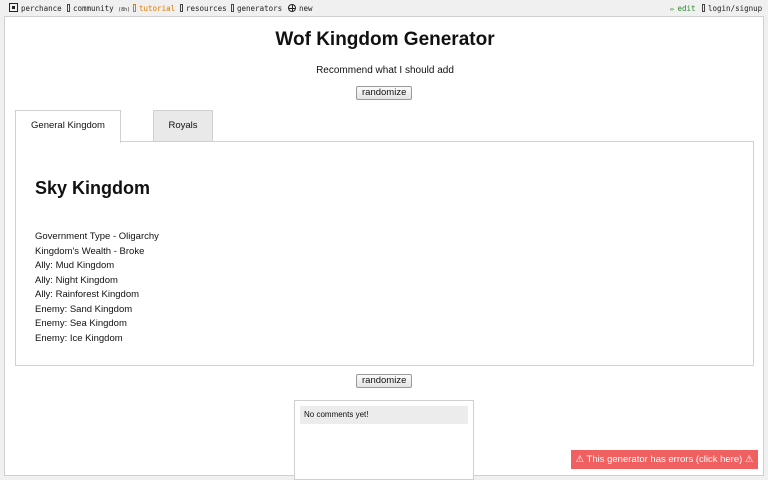  Describe the element at coordinates (183, 126) in the screenshot. I see `tab-royals: Royals` at that location.